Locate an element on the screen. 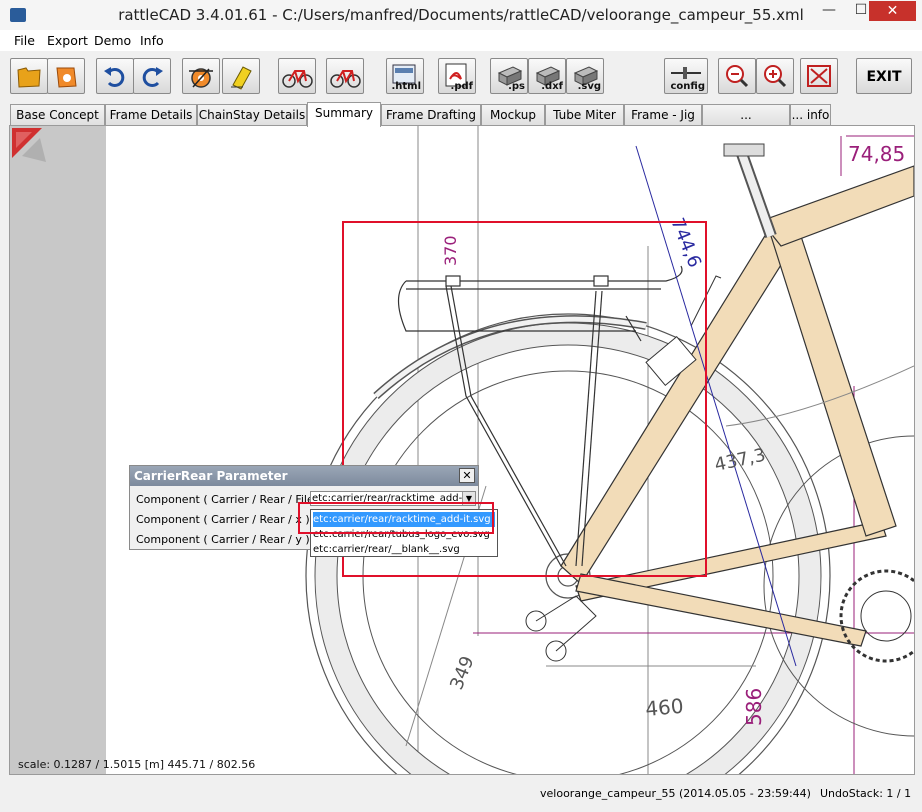 The height and width of the screenshot is (812, 922). fit-view-button is located at coordinates (819, 76).